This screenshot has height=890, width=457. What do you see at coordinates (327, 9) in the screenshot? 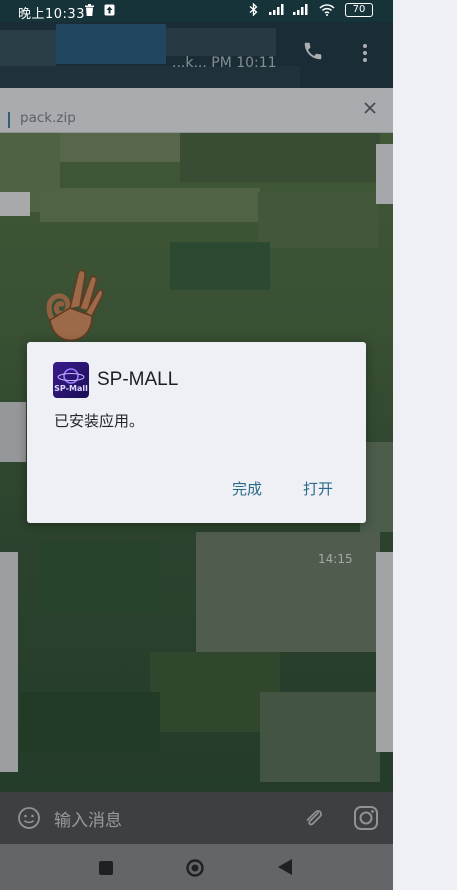
I see `wifi-icon` at bounding box center [327, 9].